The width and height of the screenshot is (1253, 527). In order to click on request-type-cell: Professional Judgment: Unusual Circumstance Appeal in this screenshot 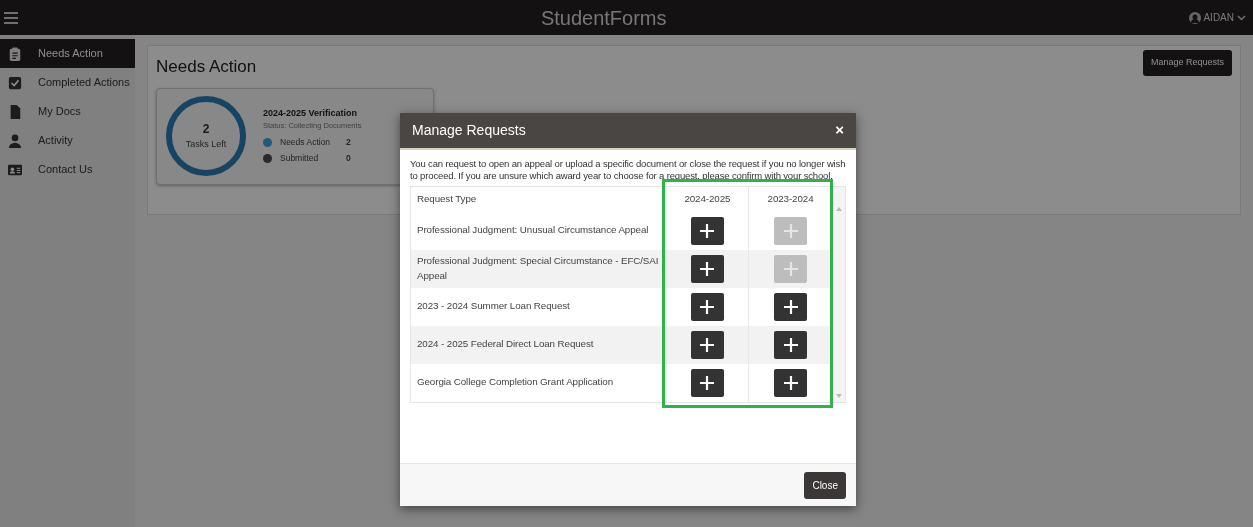, I will do `click(539, 230)`.